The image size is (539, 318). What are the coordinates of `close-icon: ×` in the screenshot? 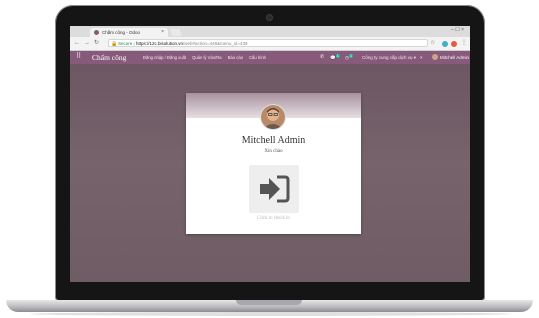 It's located at (421, 57).